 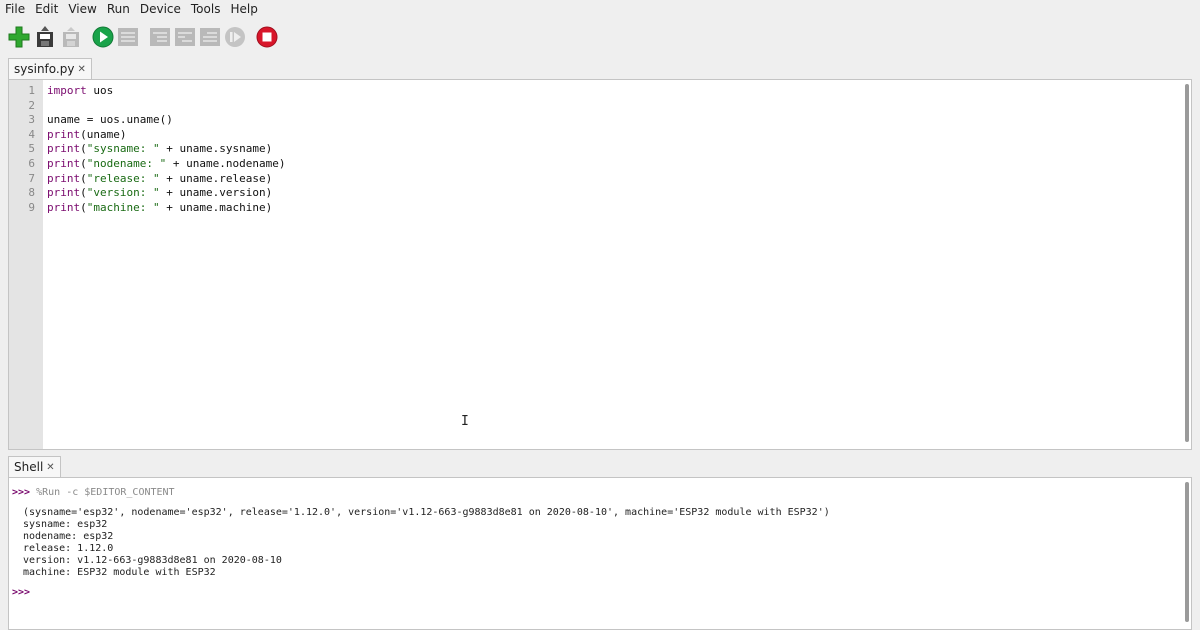 I want to click on debug-icon, so click(x=128, y=37).